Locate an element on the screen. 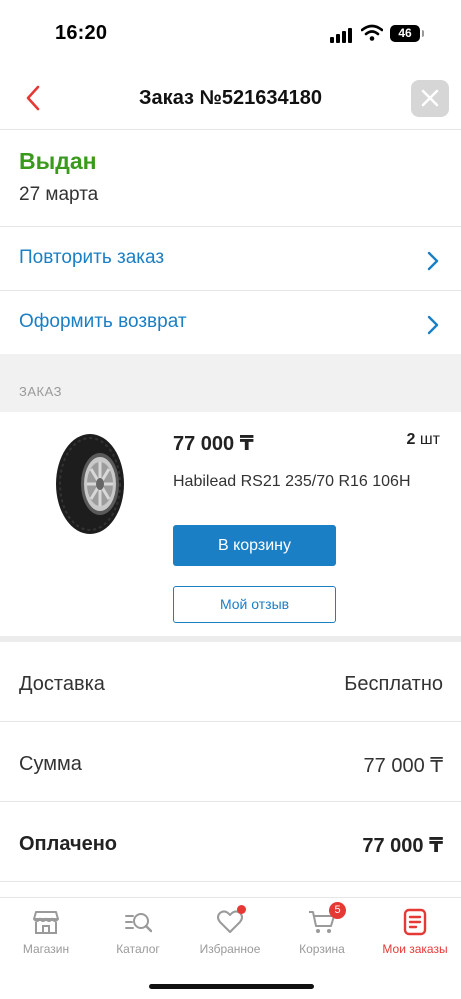 Image resolution: width=461 pixels, height=999 pixels. return-order-label: Оформить возврат is located at coordinates (103, 321).